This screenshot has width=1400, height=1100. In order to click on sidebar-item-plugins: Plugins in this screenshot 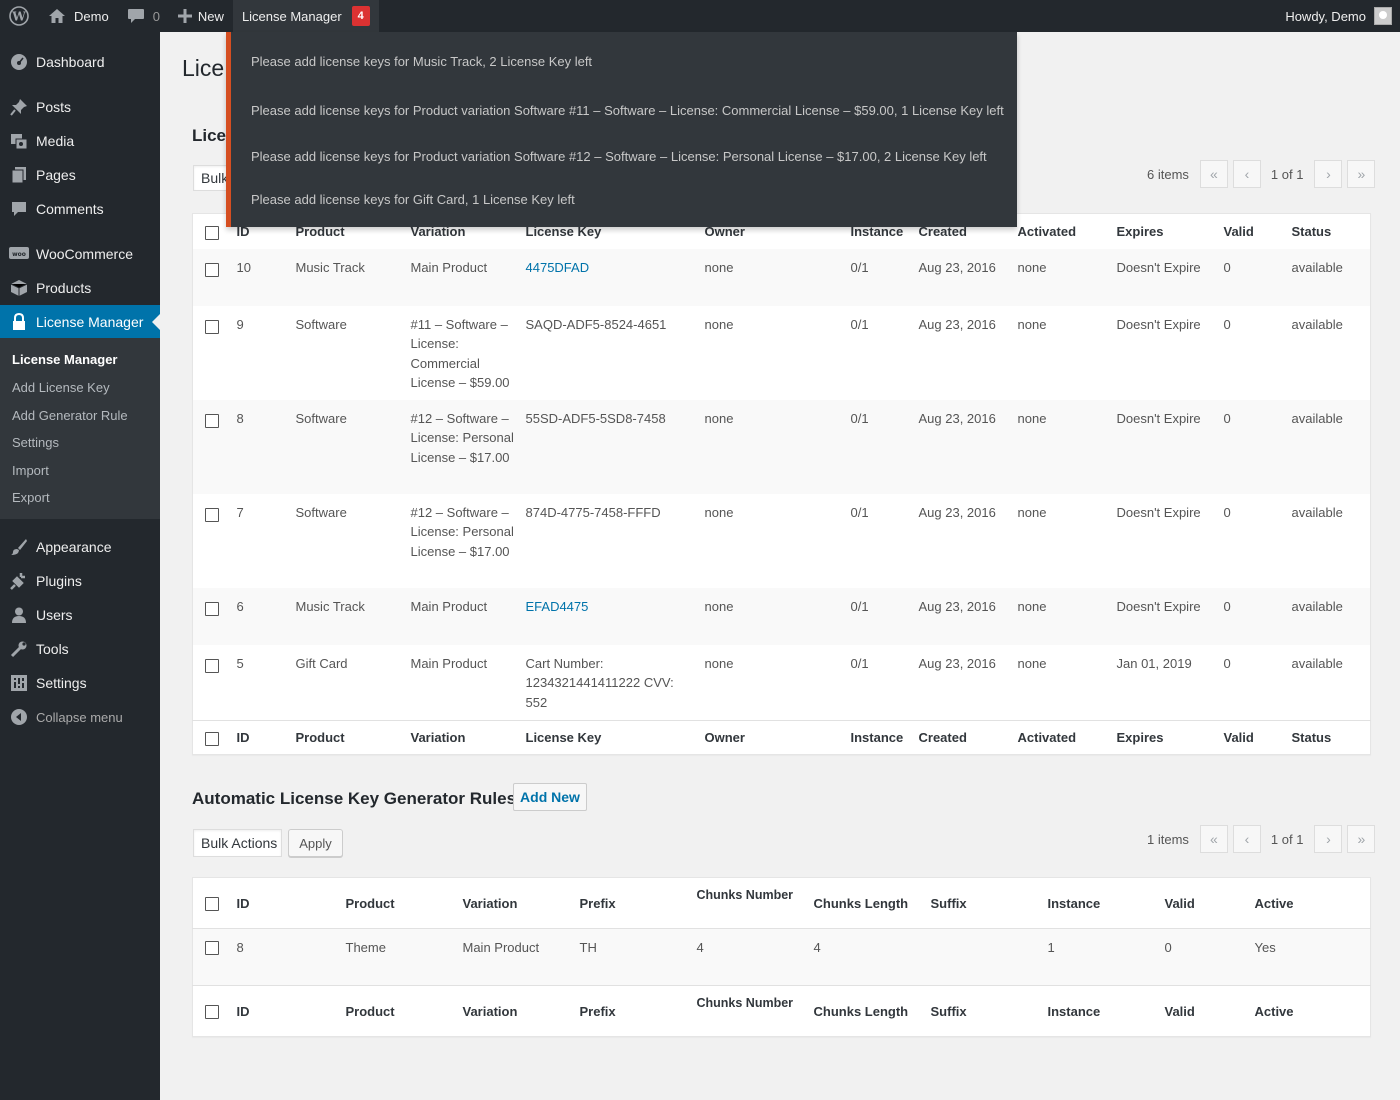, I will do `click(80, 581)`.